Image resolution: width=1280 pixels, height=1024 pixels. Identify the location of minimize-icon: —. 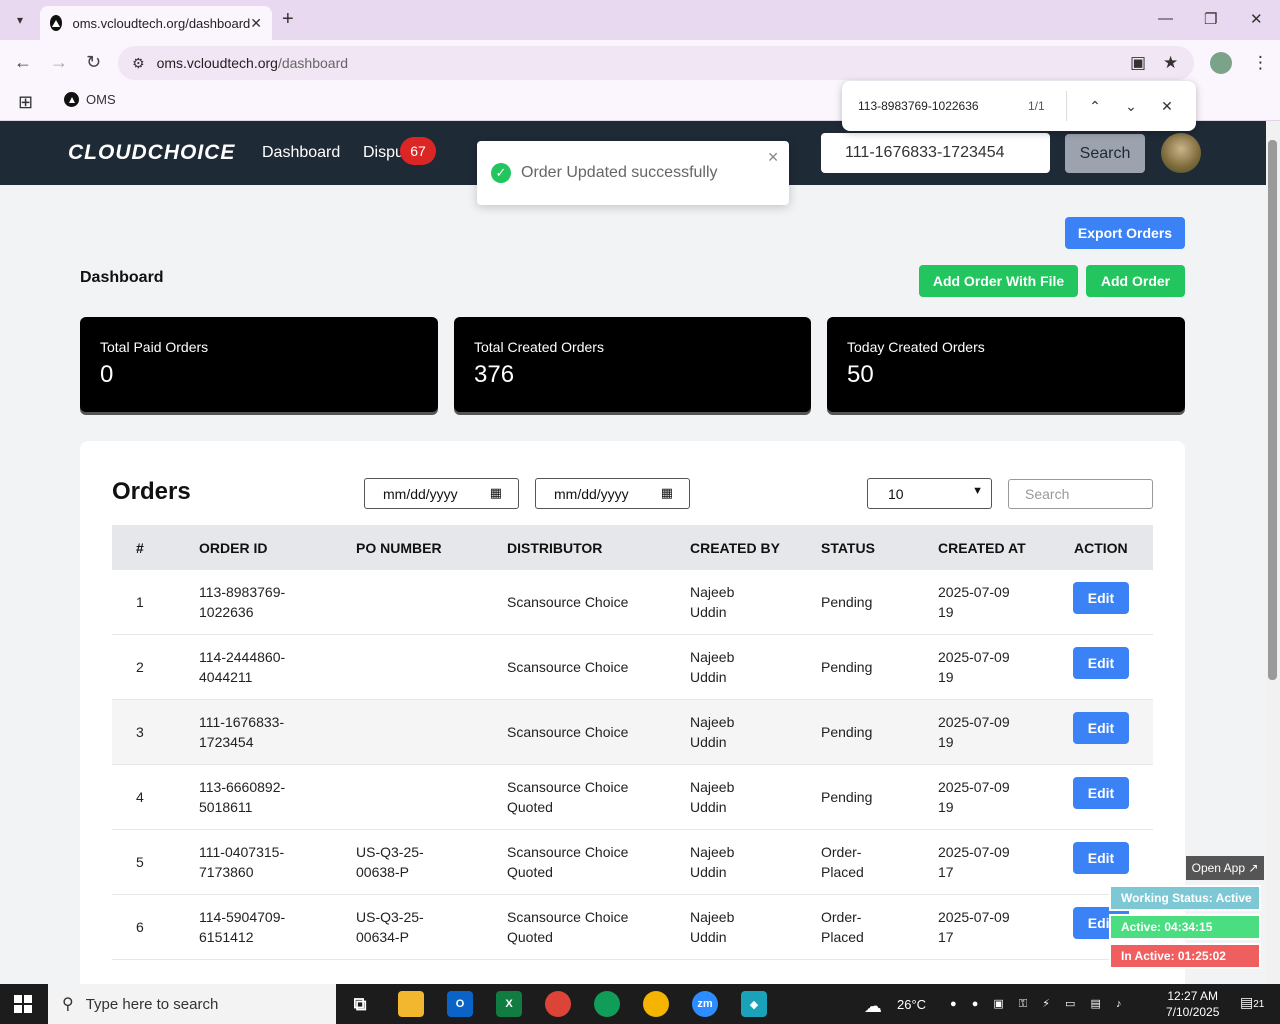
(1165, 18).